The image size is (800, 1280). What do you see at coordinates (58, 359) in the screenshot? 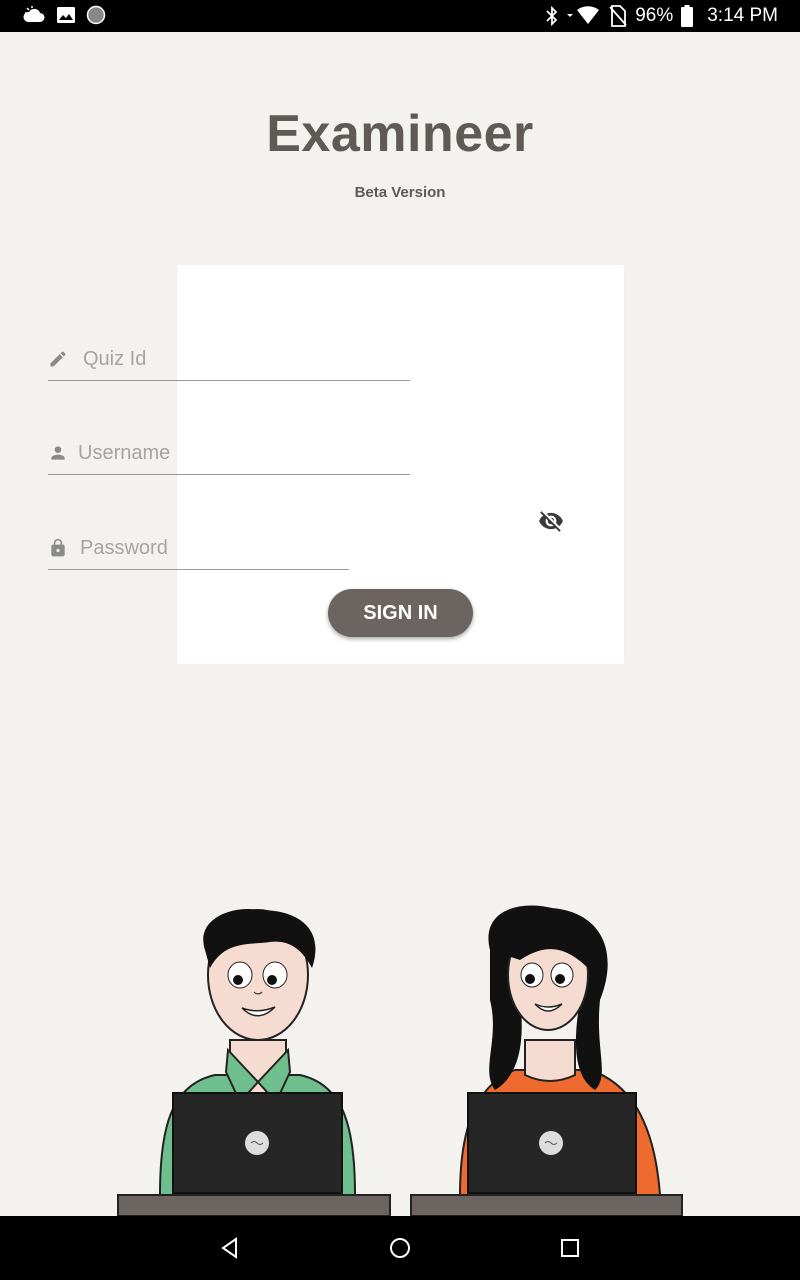
I see `pencil-icon` at bounding box center [58, 359].